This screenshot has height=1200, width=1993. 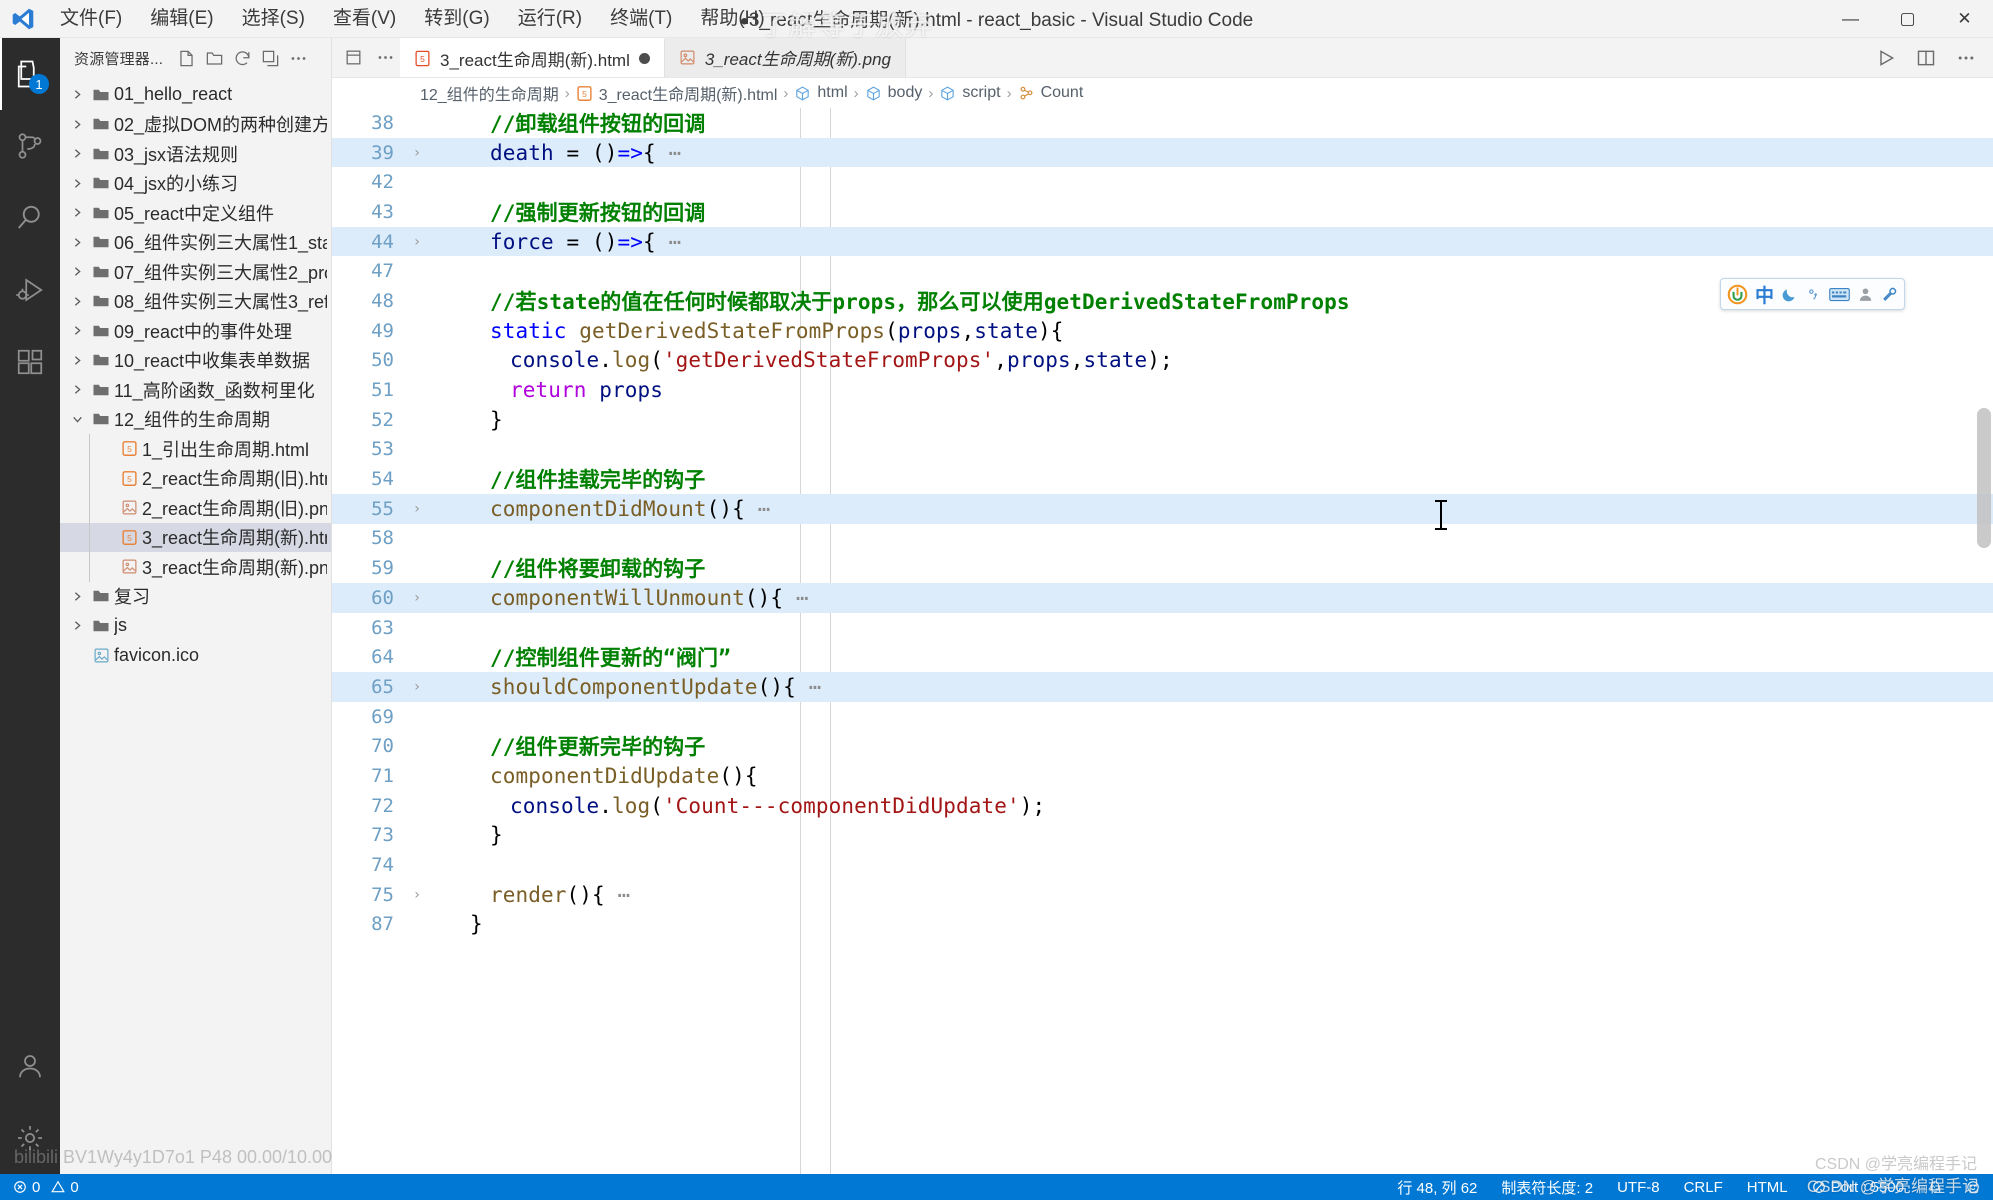 I want to click on code-line: 54 //组件挂载完毕的钩子, so click(x=1162, y=479).